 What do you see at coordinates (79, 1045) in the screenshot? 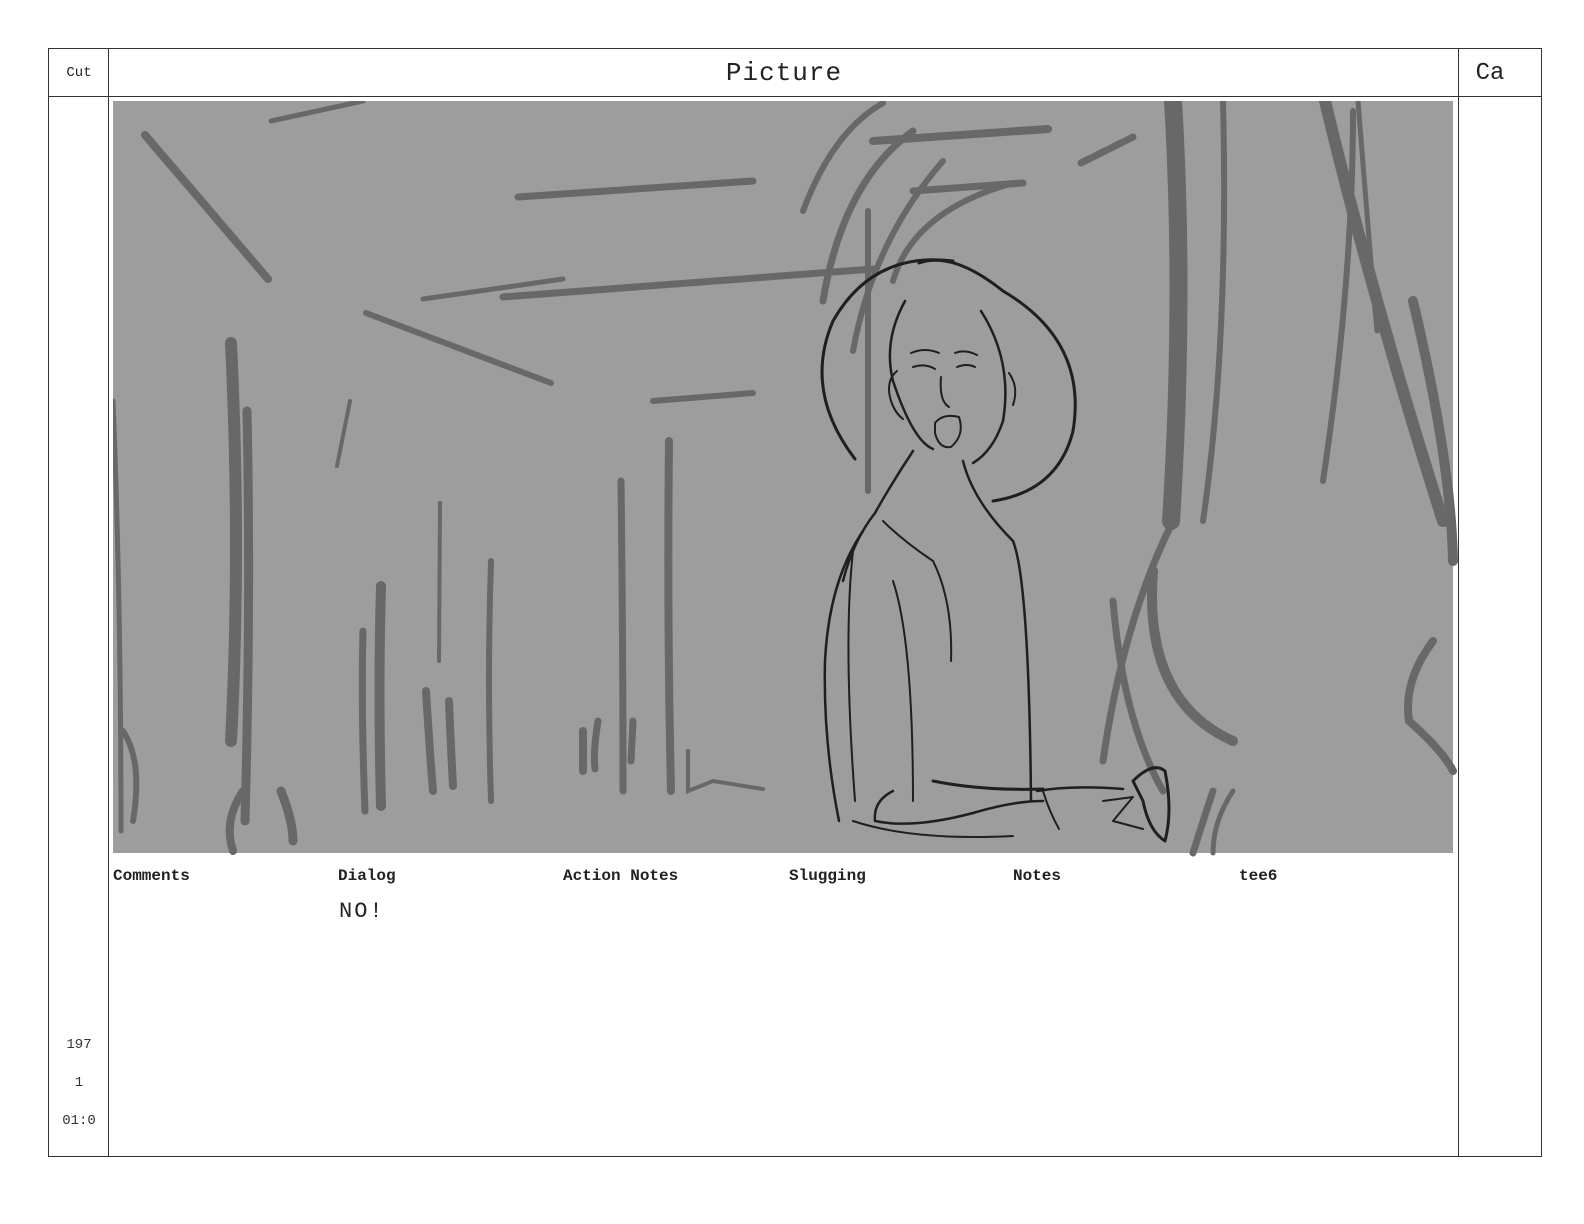
I see `scene-number: 197` at bounding box center [79, 1045].